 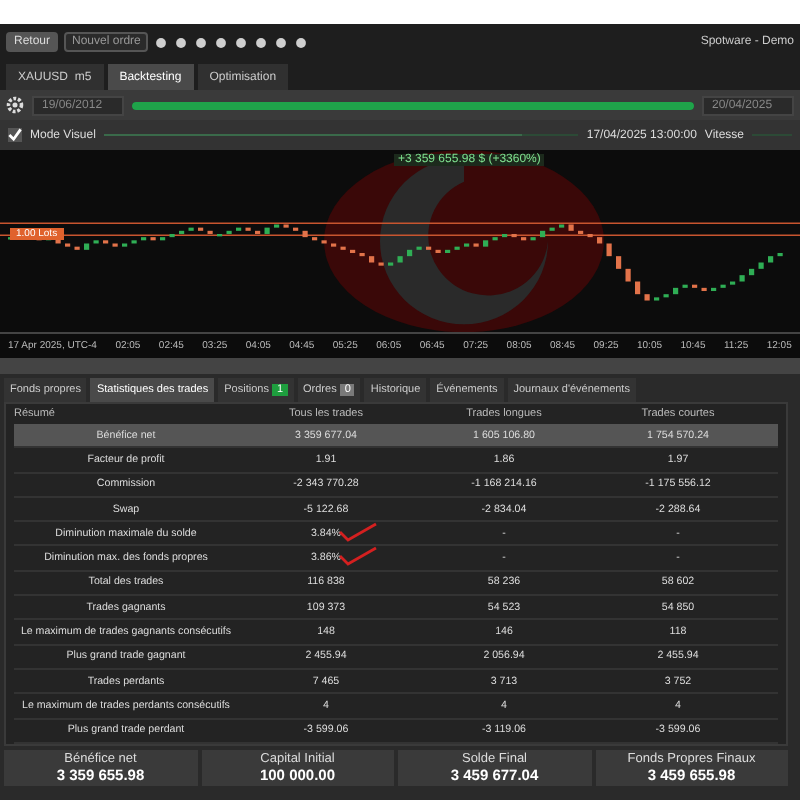 What do you see at coordinates (15, 135) in the screenshot?
I see `visual-mode-checkbox` at bounding box center [15, 135].